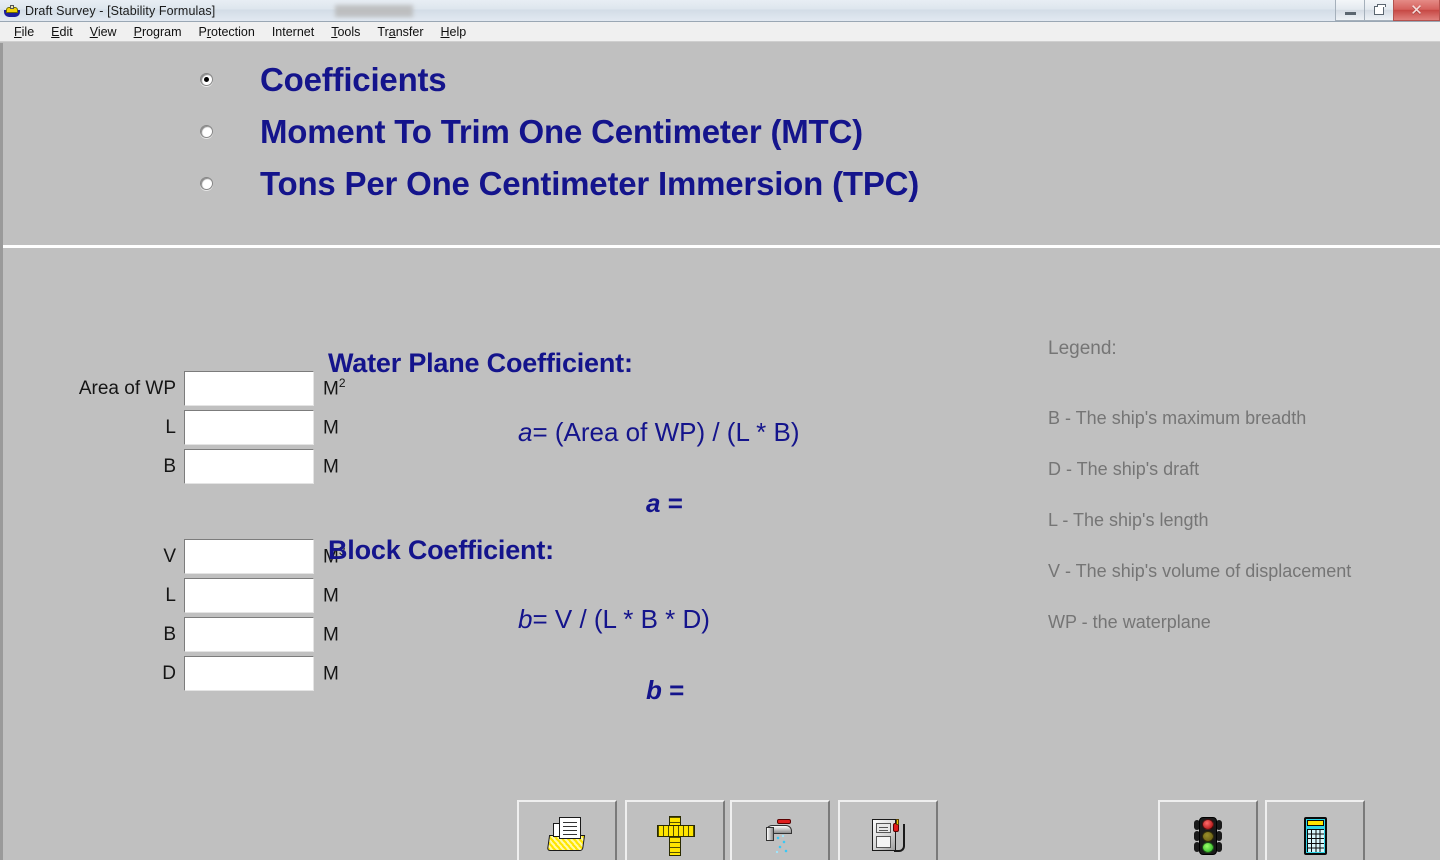 Image resolution: width=1440 pixels, height=860 pixels. I want to click on mode-option-label: Tons Per One Centimeter Immersion (TPC), so click(590, 183).